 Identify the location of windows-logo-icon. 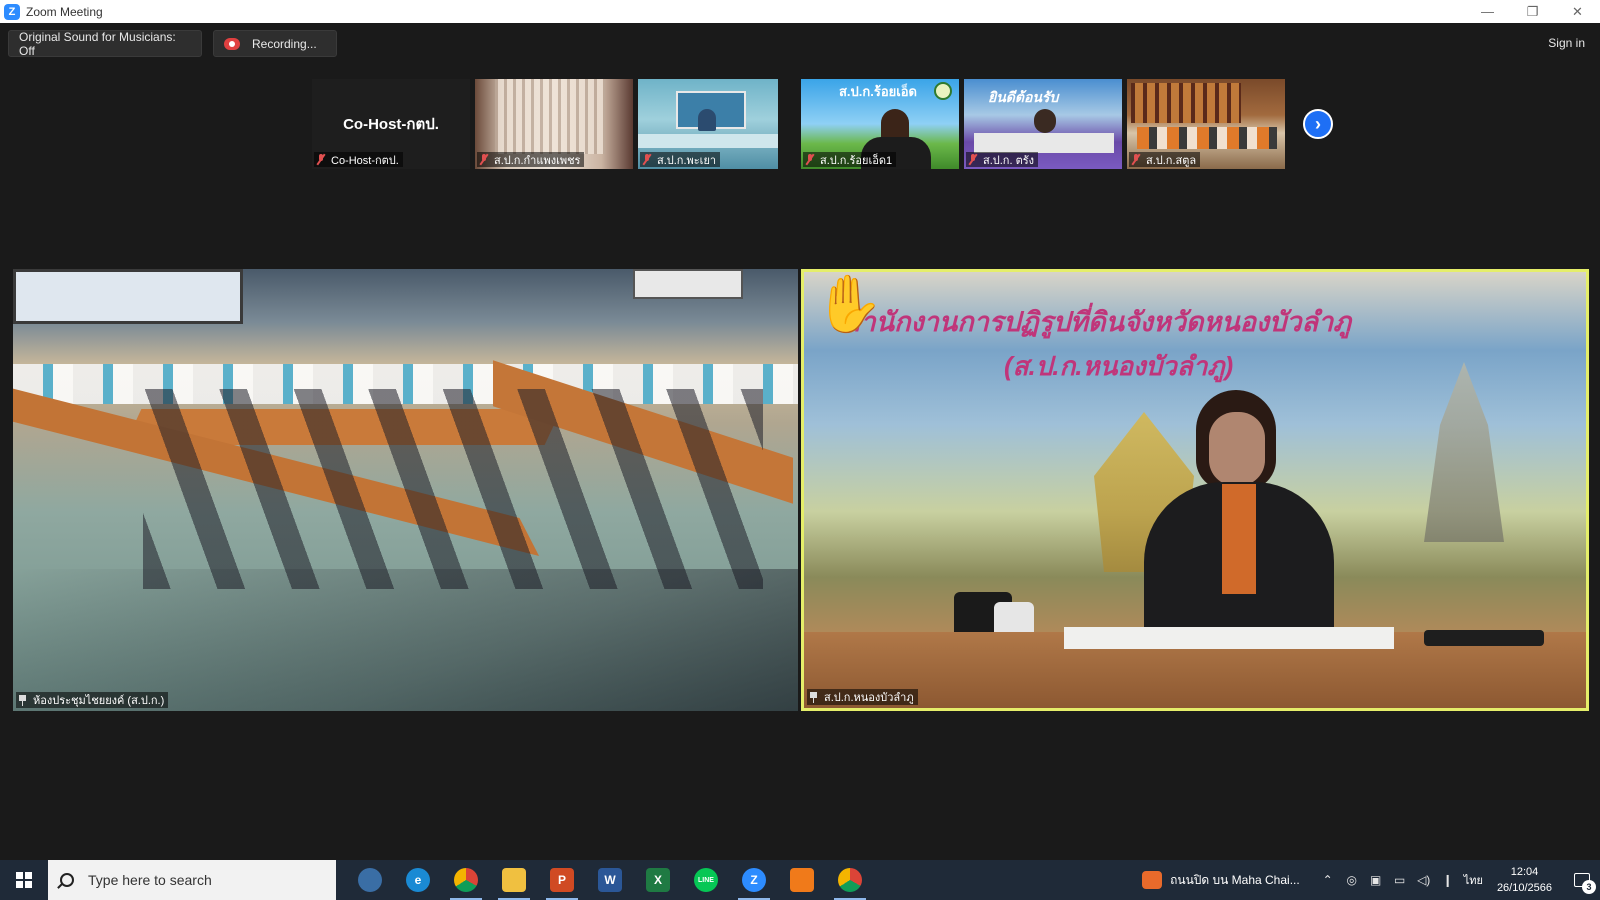
(24, 880).